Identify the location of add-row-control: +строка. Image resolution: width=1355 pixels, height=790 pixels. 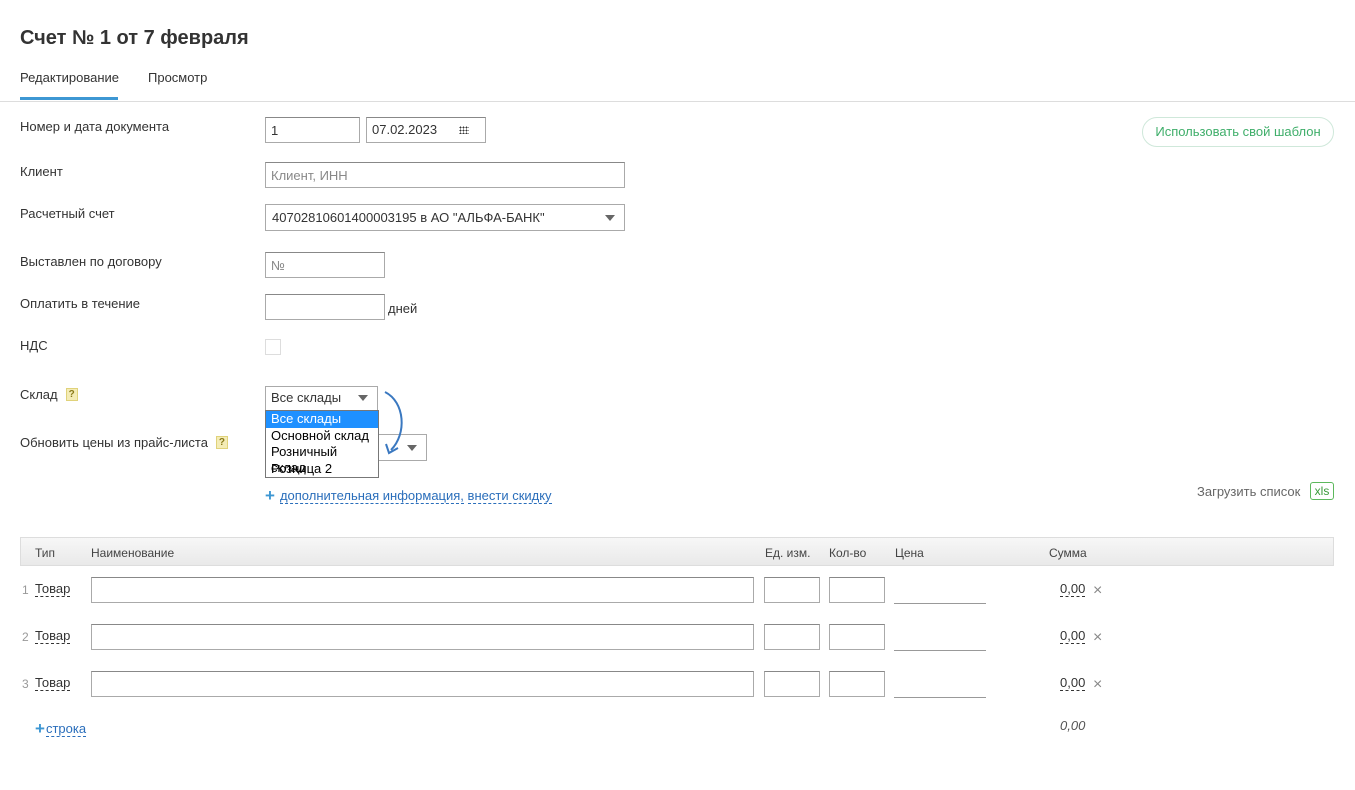
(61, 729).